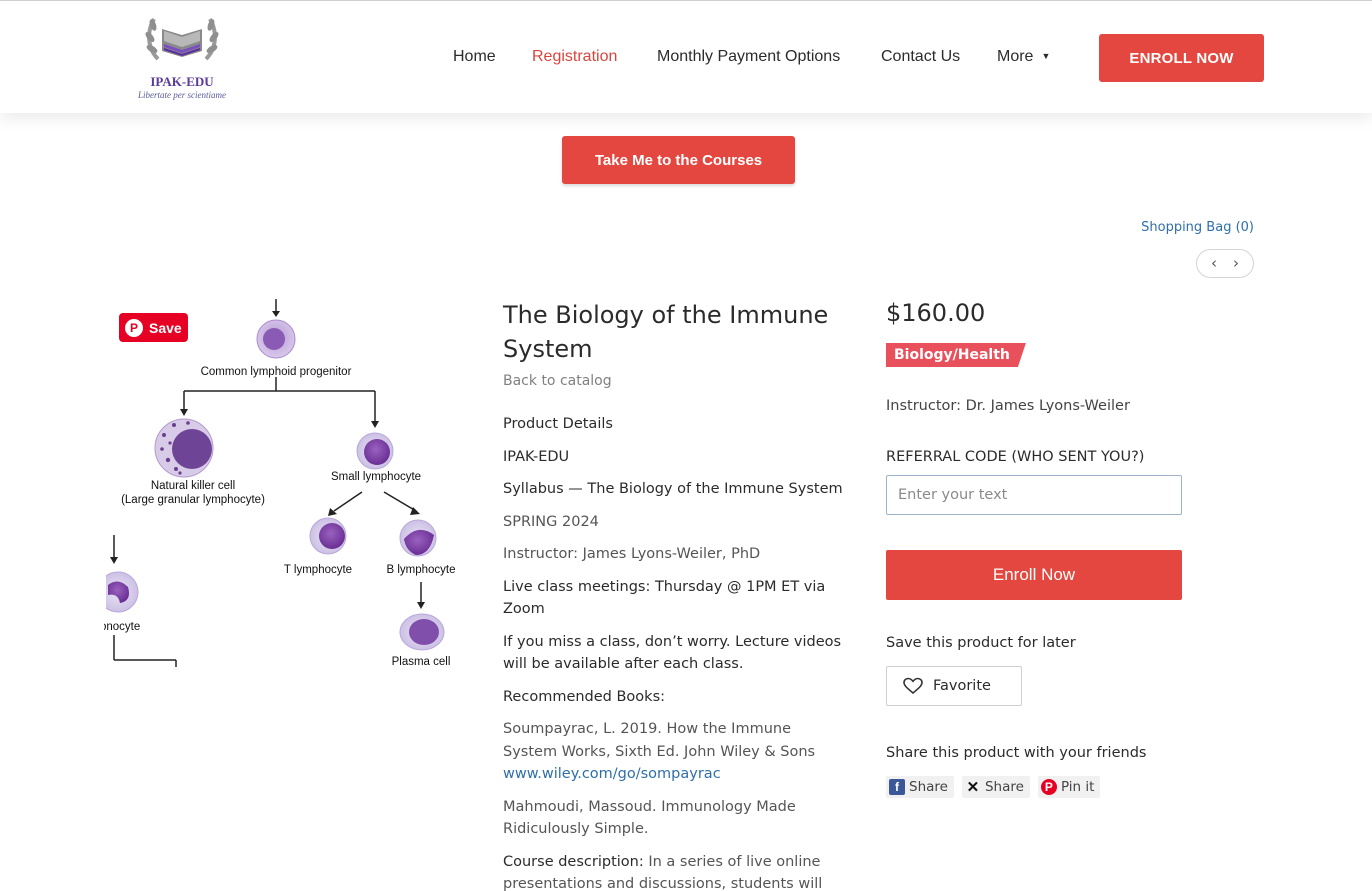 This screenshot has width=1372, height=891. Describe the element at coordinates (1015, 56) in the screenshot. I see `nav-more-label: More` at that location.